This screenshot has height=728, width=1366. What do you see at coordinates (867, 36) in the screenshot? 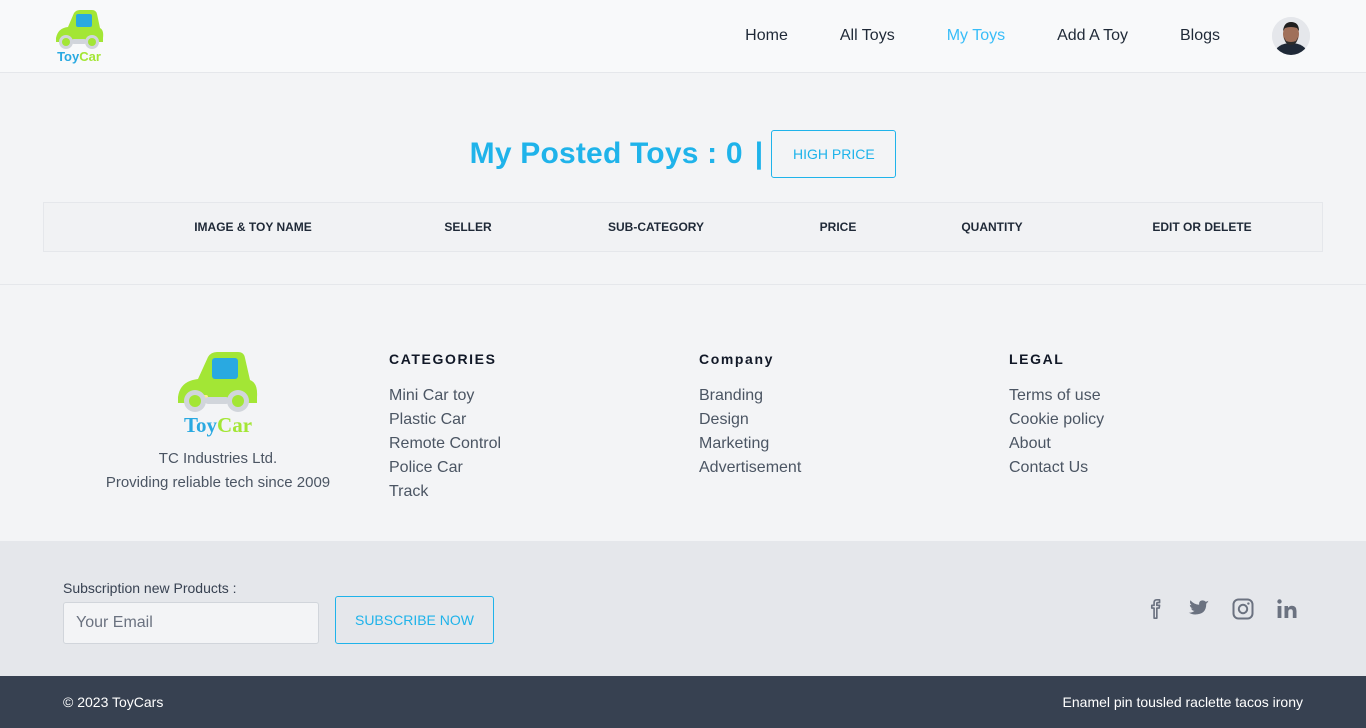
I see `nav-all-toys: All Toys` at bounding box center [867, 36].